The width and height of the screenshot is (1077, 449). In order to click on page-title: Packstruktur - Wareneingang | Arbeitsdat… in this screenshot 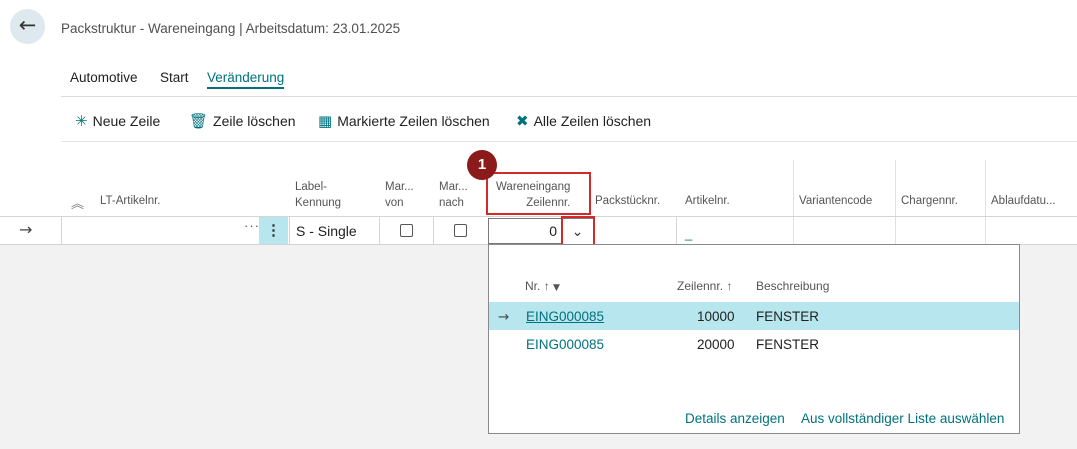, I will do `click(231, 28)`.